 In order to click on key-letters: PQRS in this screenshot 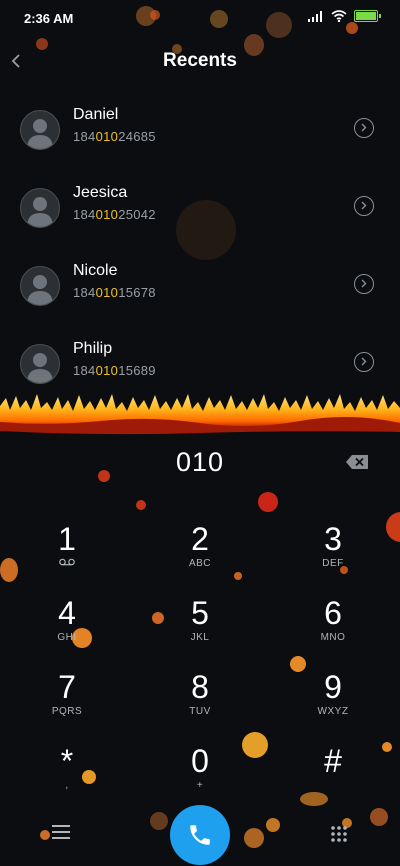, I will do `click(67, 711)`.